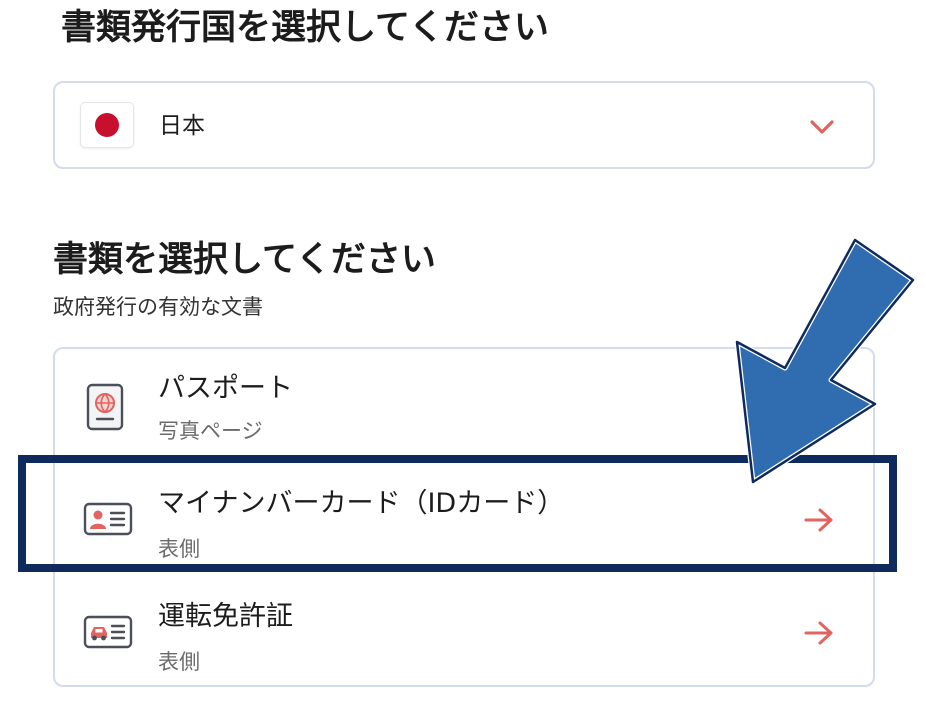 This screenshot has height=703, width=926. Describe the element at coordinates (107, 125) in the screenshot. I see `japan-flag-icon` at that location.